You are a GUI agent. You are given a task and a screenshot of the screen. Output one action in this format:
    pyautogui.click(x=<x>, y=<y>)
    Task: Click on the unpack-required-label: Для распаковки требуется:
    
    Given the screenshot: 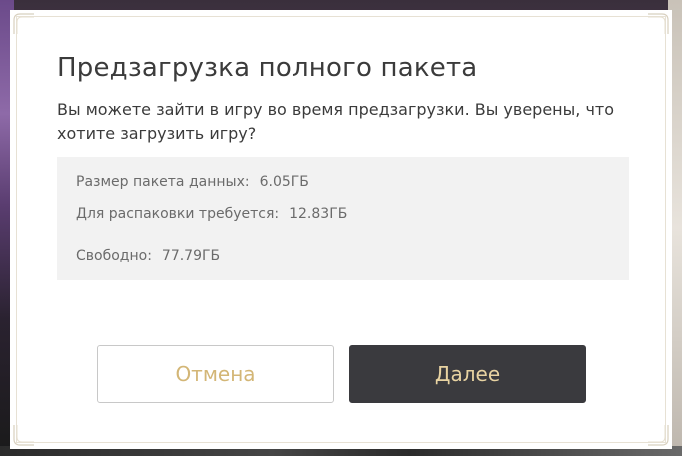 What is the action you would take?
    pyautogui.click(x=178, y=214)
    